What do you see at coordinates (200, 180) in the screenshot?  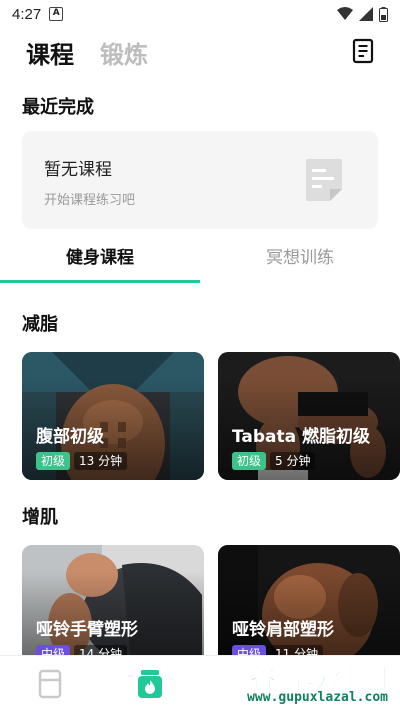 I see `recent-empty-card: 暂无课程 开始课程练习吧` at bounding box center [200, 180].